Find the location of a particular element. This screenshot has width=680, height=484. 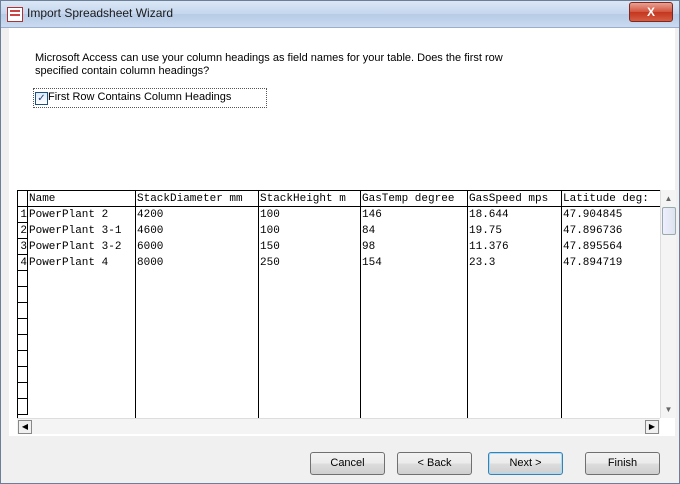

cancel-button: Cancel is located at coordinates (347, 463).